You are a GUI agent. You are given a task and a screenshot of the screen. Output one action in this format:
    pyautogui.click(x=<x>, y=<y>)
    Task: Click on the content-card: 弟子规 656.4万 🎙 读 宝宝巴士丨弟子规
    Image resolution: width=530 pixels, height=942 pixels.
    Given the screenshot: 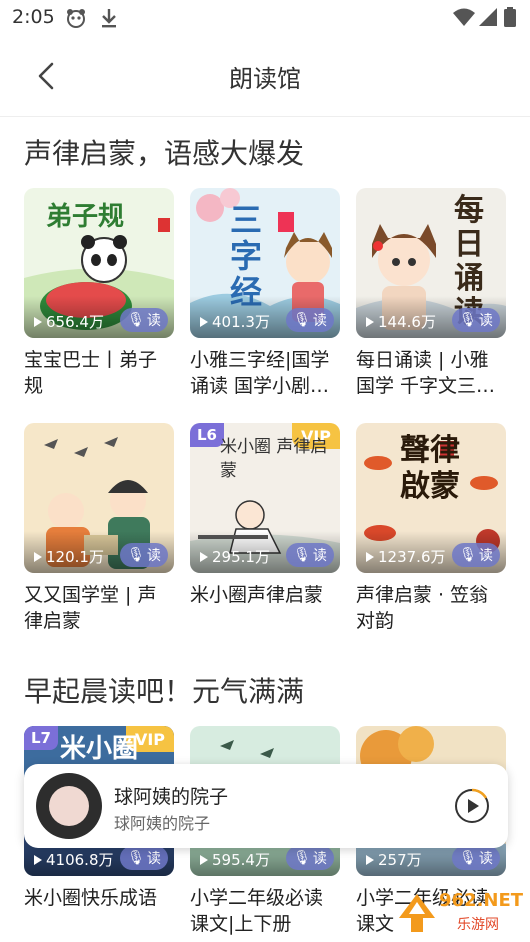 What is the action you would take?
    pyautogui.click(x=99, y=293)
    